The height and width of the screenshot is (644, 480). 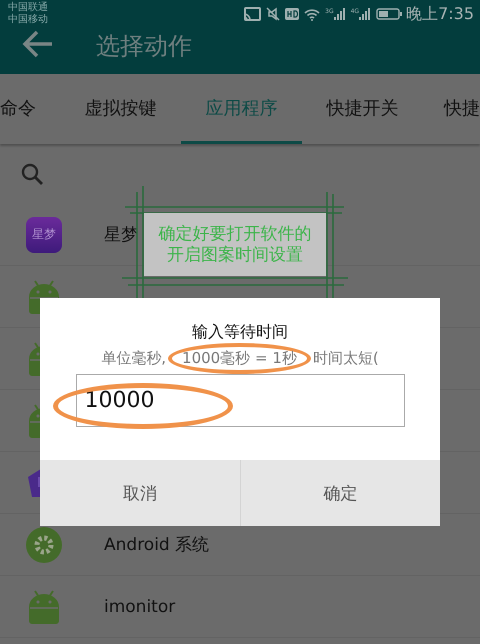 What do you see at coordinates (292, 14) in the screenshot?
I see `hd-icon` at bounding box center [292, 14].